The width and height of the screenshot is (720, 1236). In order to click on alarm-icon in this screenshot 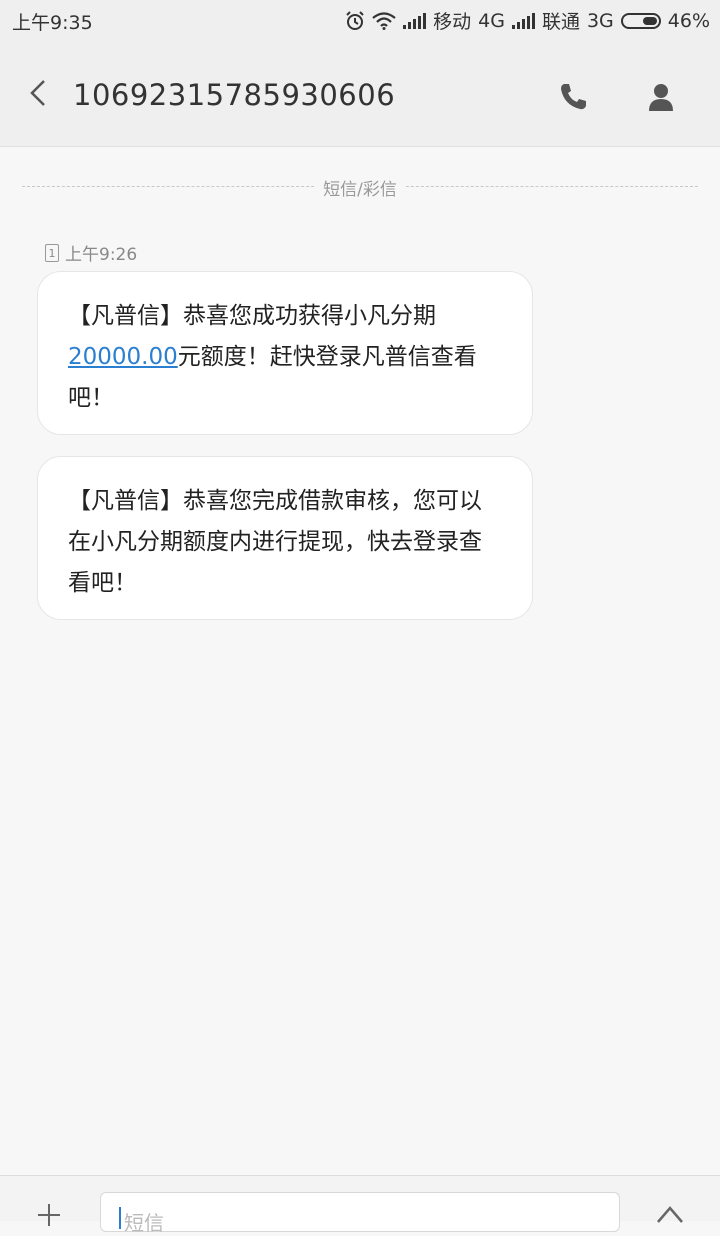, I will do `click(355, 20)`.